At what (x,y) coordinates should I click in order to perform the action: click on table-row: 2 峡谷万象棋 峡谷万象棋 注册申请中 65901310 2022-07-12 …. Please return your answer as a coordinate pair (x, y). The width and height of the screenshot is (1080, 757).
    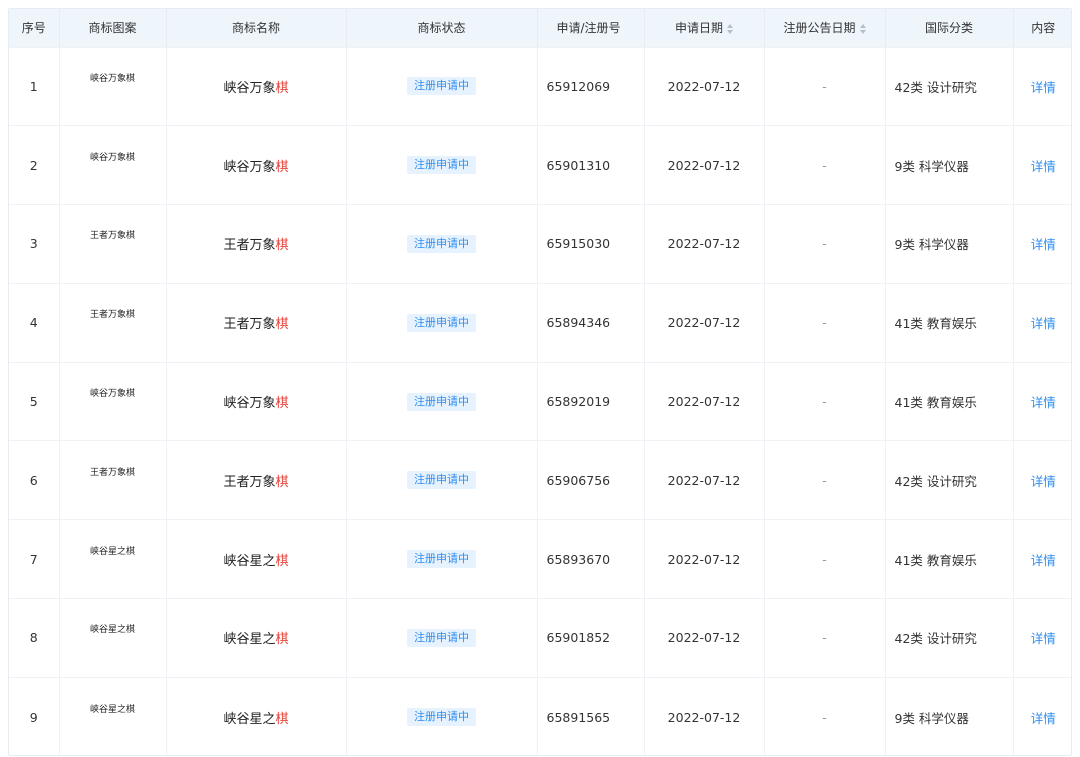
    Looking at the image, I should click on (540, 165).